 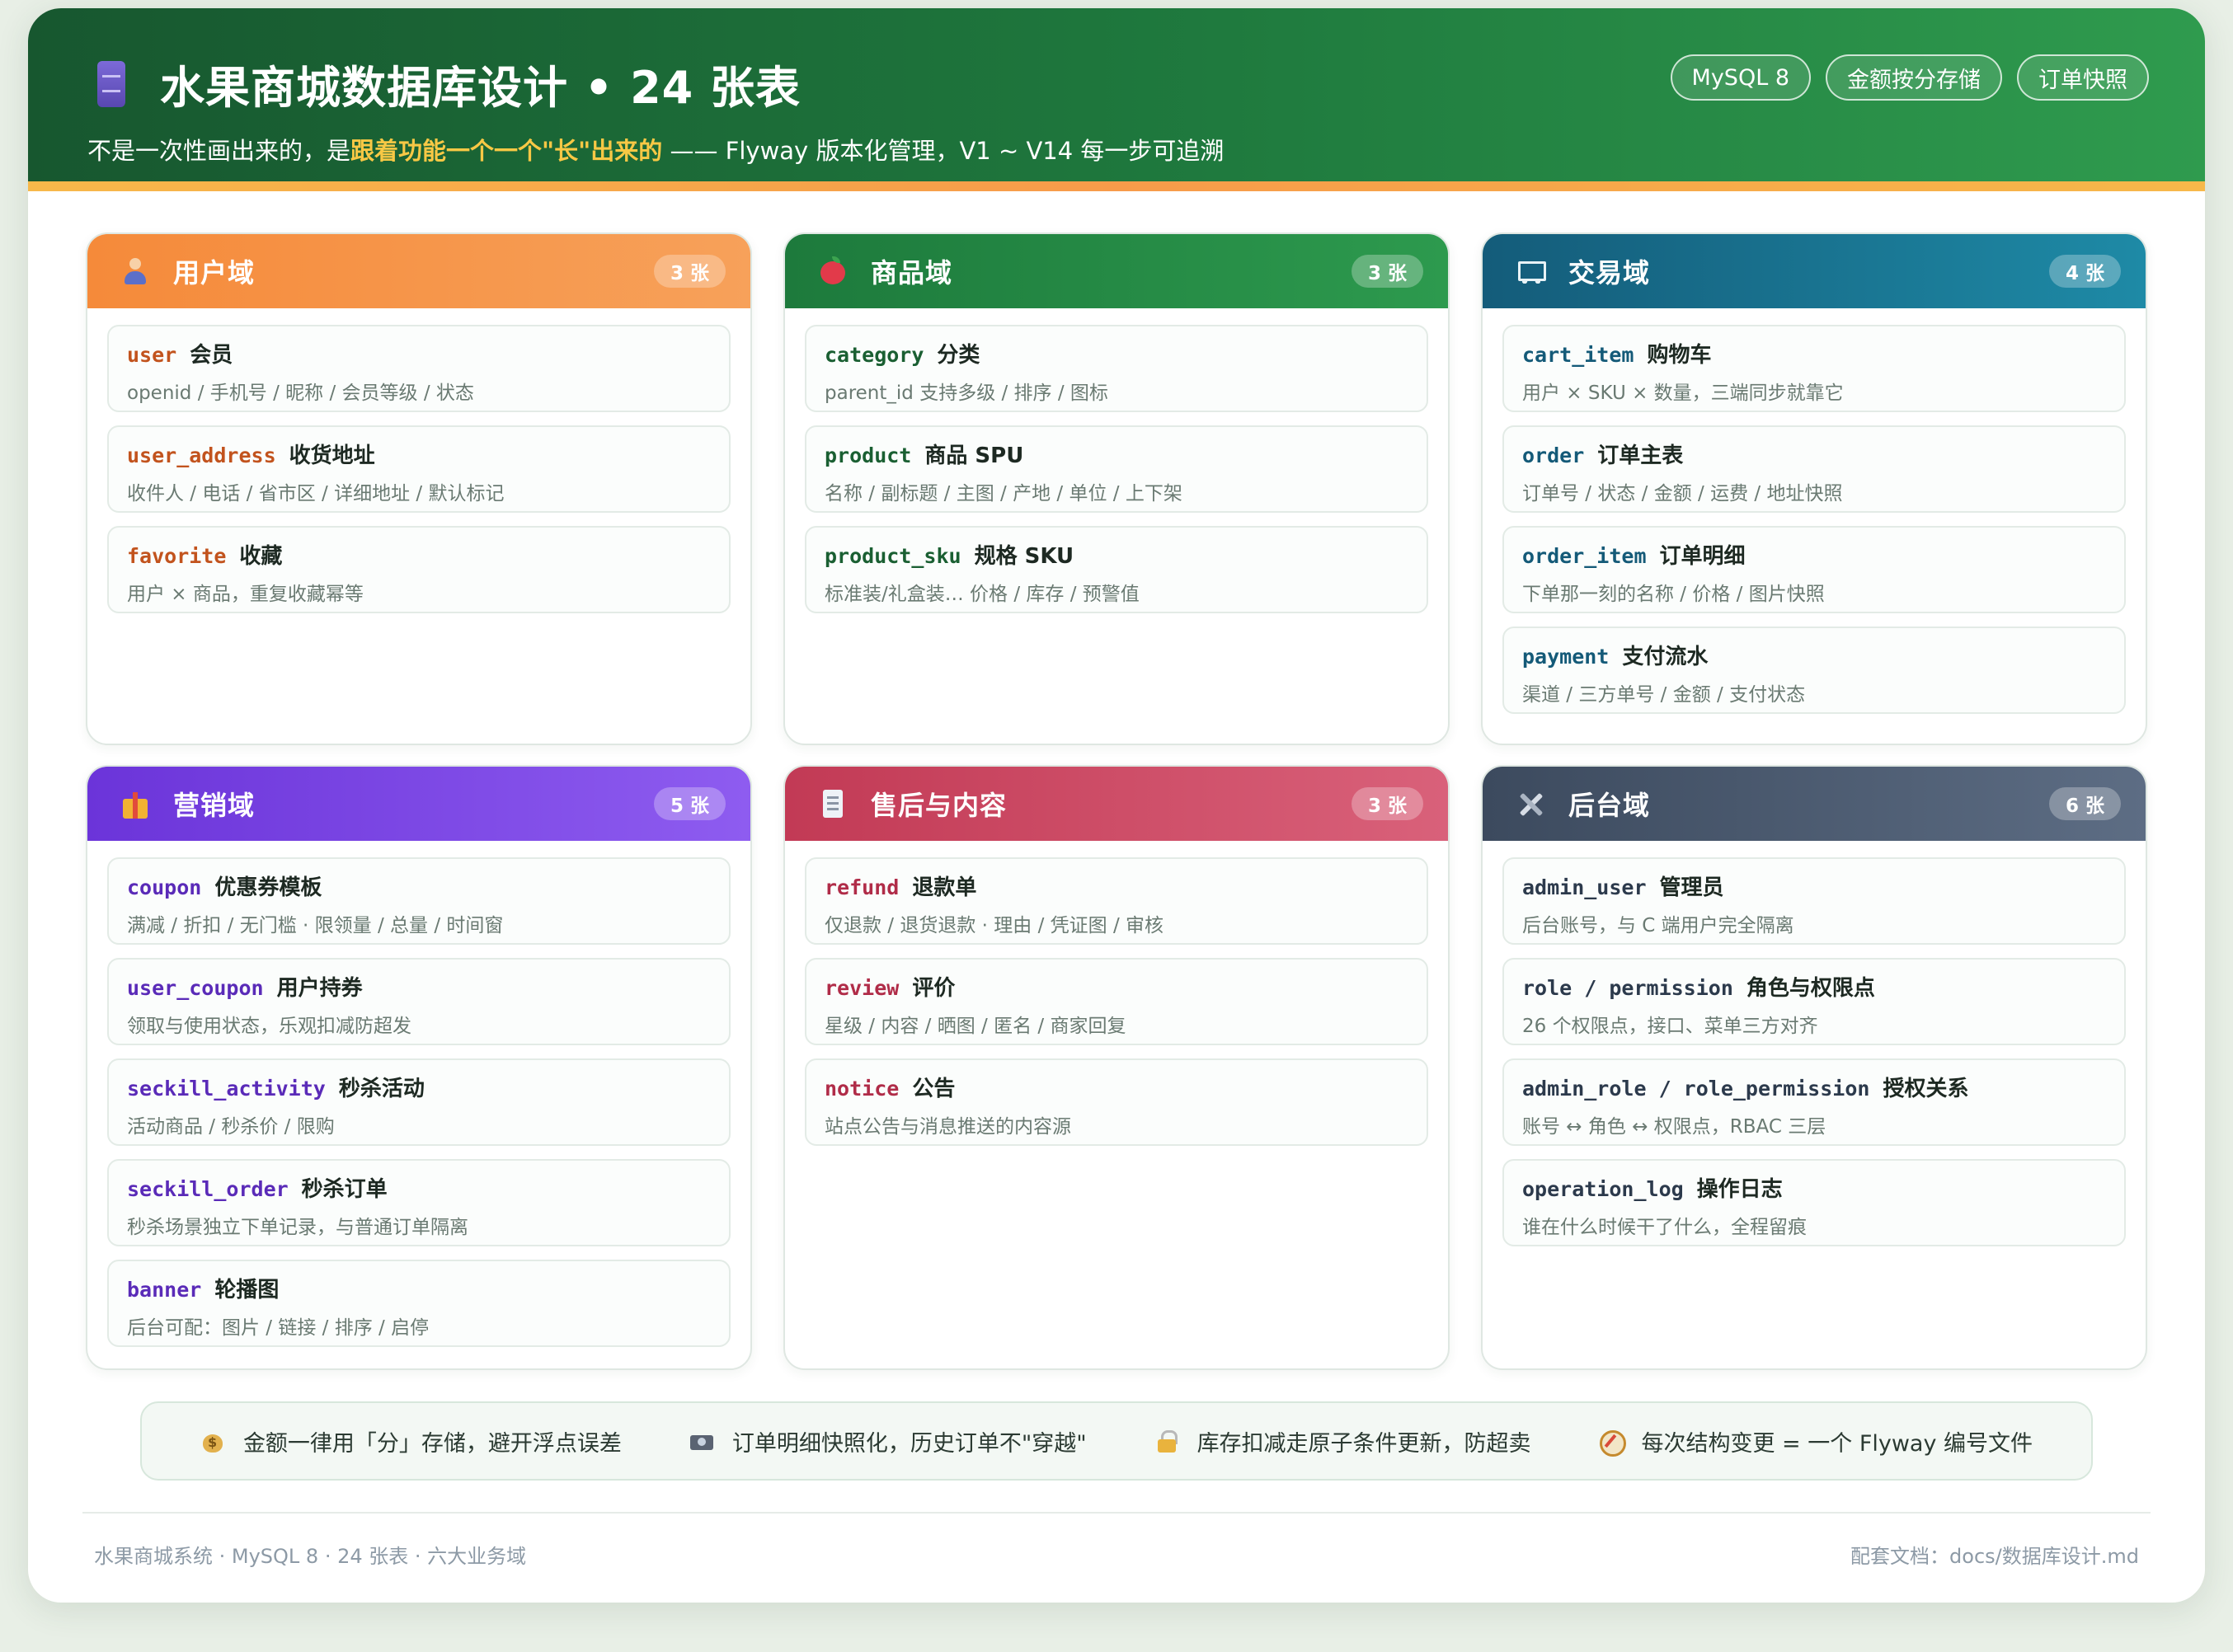 What do you see at coordinates (868, 455) in the screenshot?
I see `table-code: product` at bounding box center [868, 455].